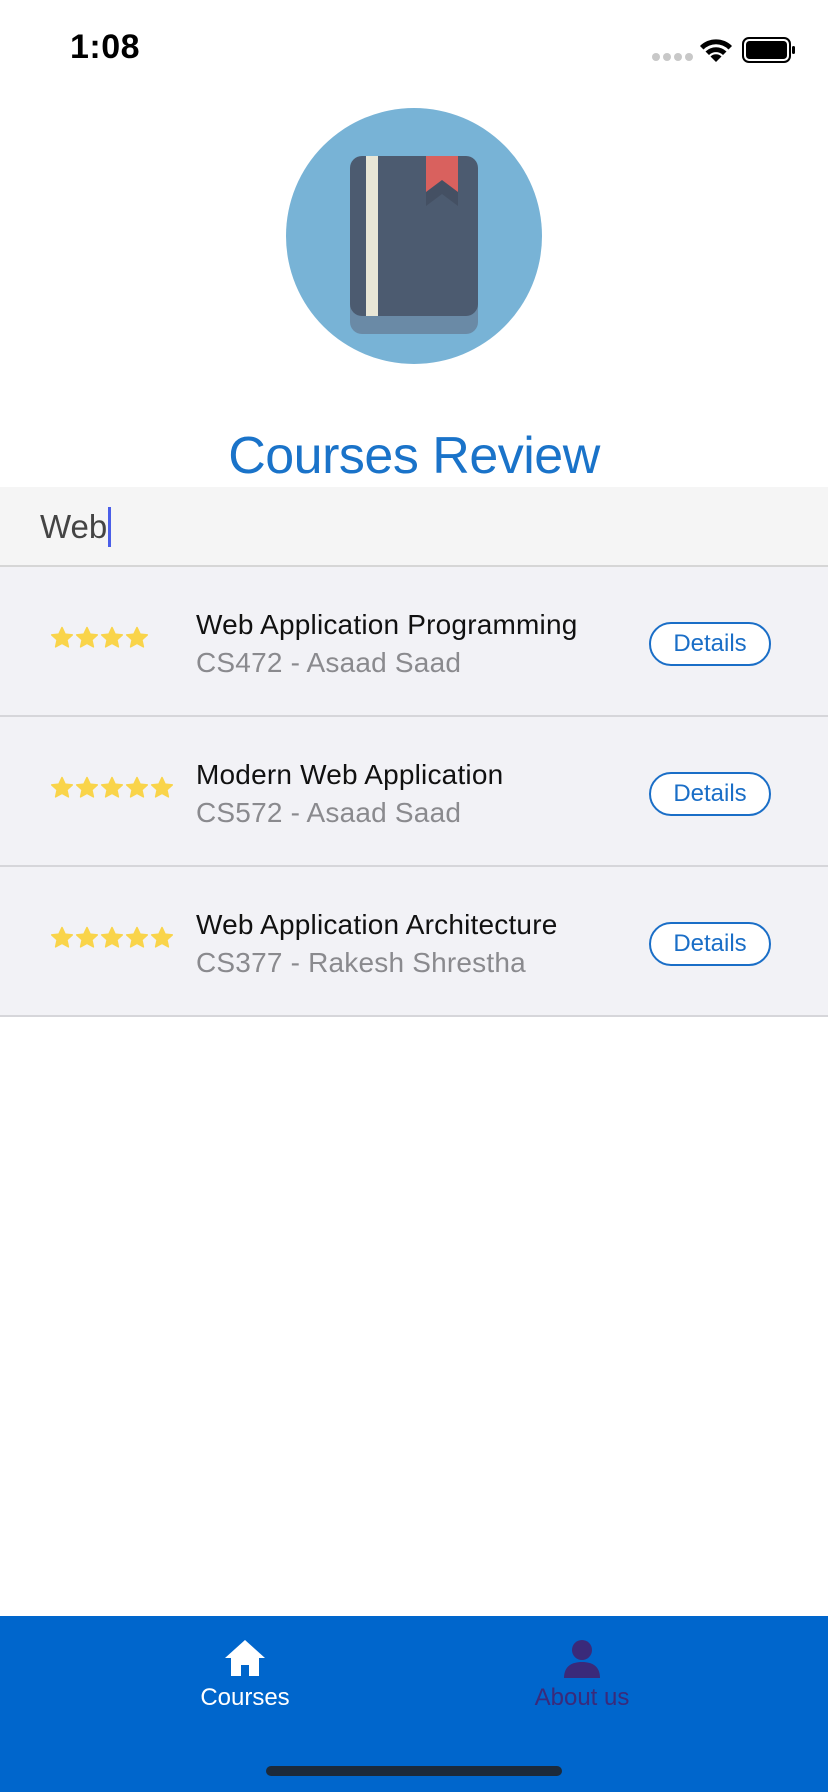 Image resolution: width=828 pixels, height=1792 pixels. Describe the element at coordinates (350, 774) in the screenshot. I see `course-name: Modern Web Application` at that location.